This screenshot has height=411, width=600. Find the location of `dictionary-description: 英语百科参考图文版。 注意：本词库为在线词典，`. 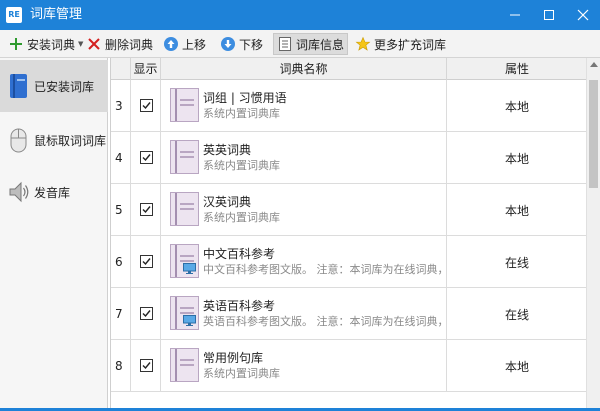

dictionary-description: 英语百科参考图文版。 注意：本词库为在线词典， is located at coordinates (325, 321).